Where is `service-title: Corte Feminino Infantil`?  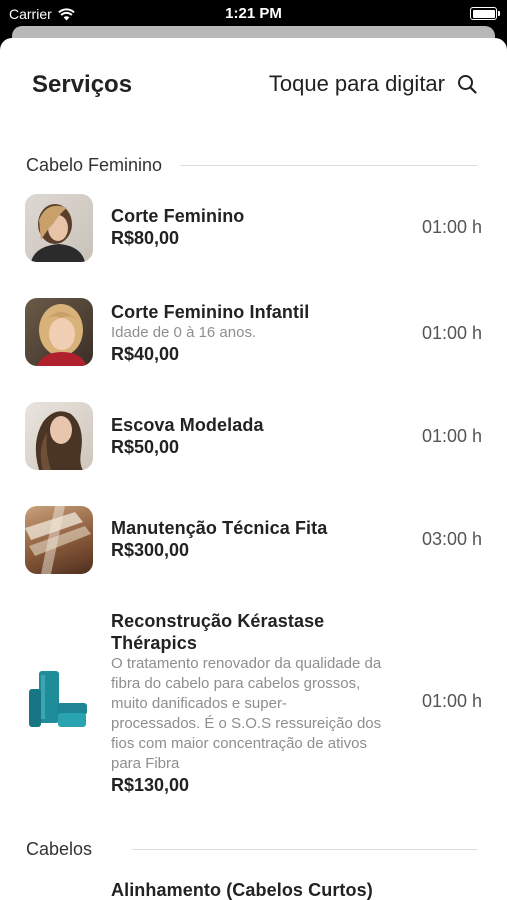
service-title: Corte Feminino Infantil is located at coordinates (210, 312).